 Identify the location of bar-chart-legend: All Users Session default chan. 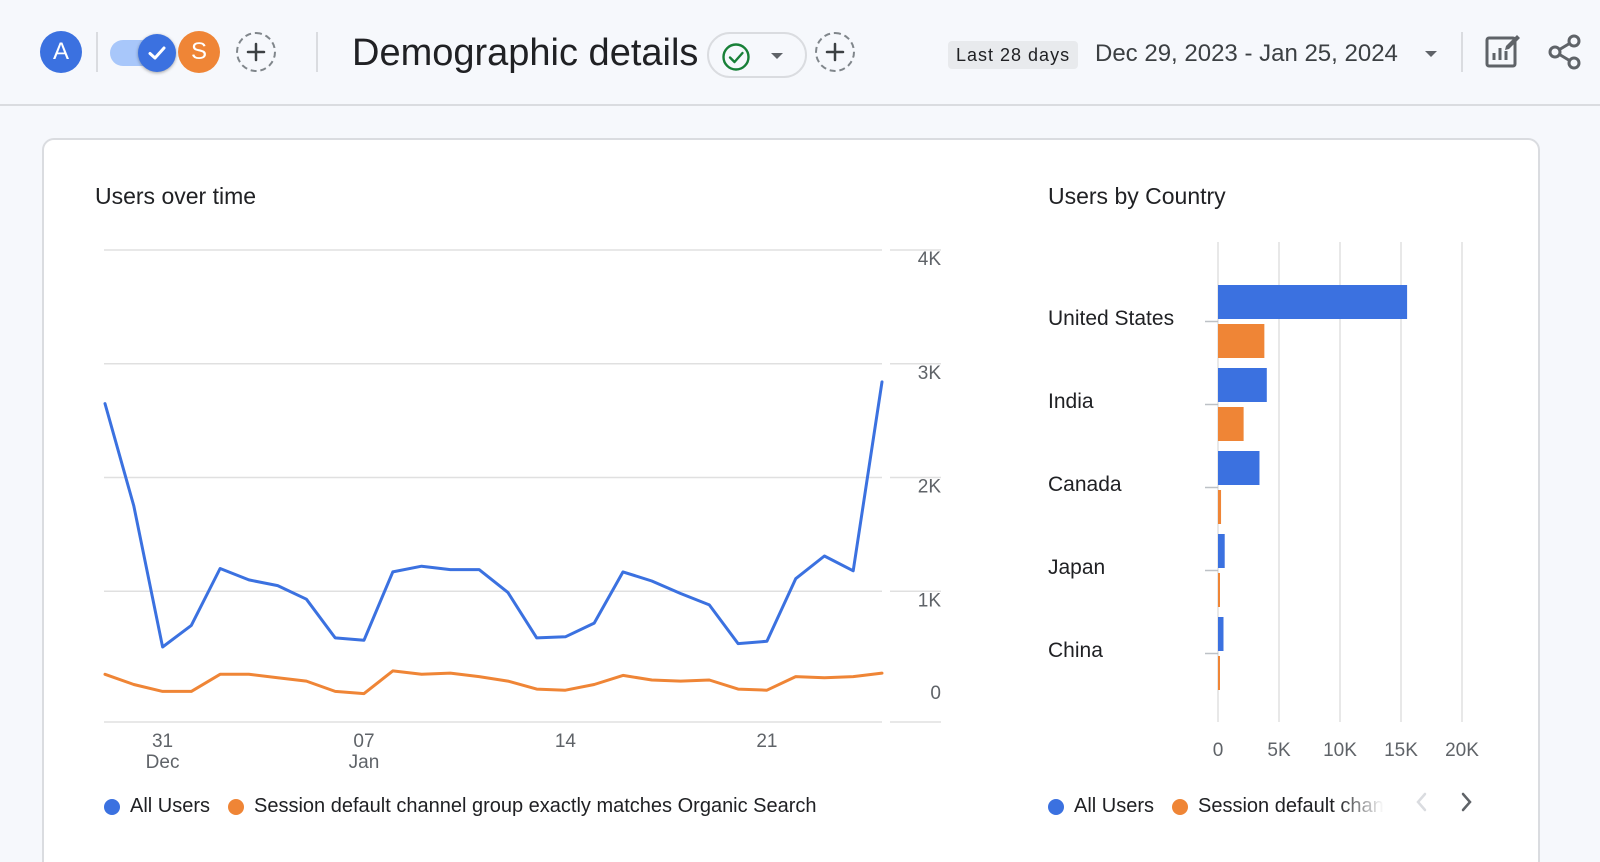
(1218, 806).